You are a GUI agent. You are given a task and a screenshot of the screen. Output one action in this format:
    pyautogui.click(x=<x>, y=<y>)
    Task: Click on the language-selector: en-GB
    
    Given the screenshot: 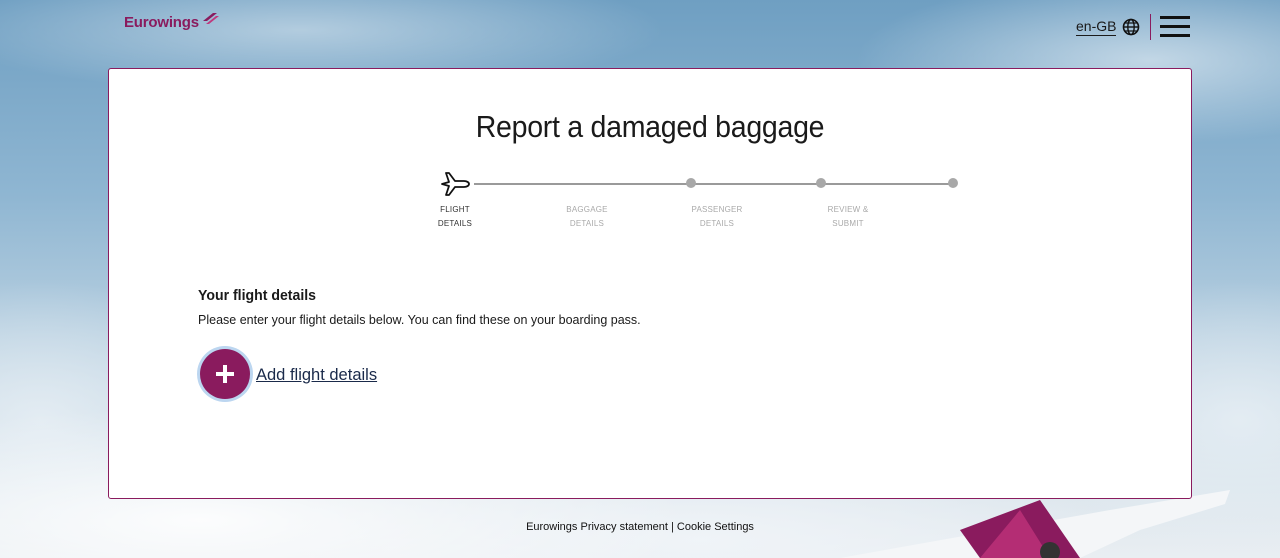 What is the action you would take?
    pyautogui.click(x=1108, y=27)
    